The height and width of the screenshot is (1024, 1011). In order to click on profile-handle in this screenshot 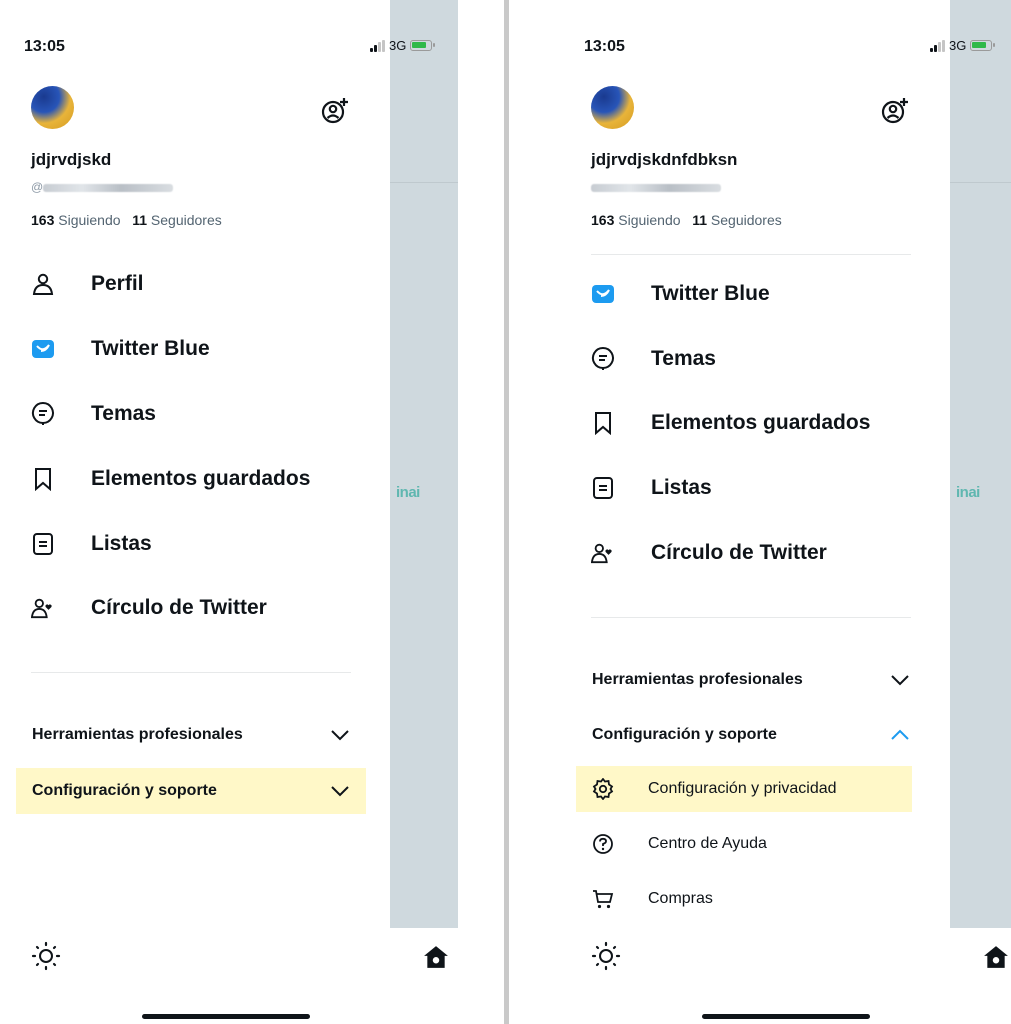, I will do `click(656, 187)`.